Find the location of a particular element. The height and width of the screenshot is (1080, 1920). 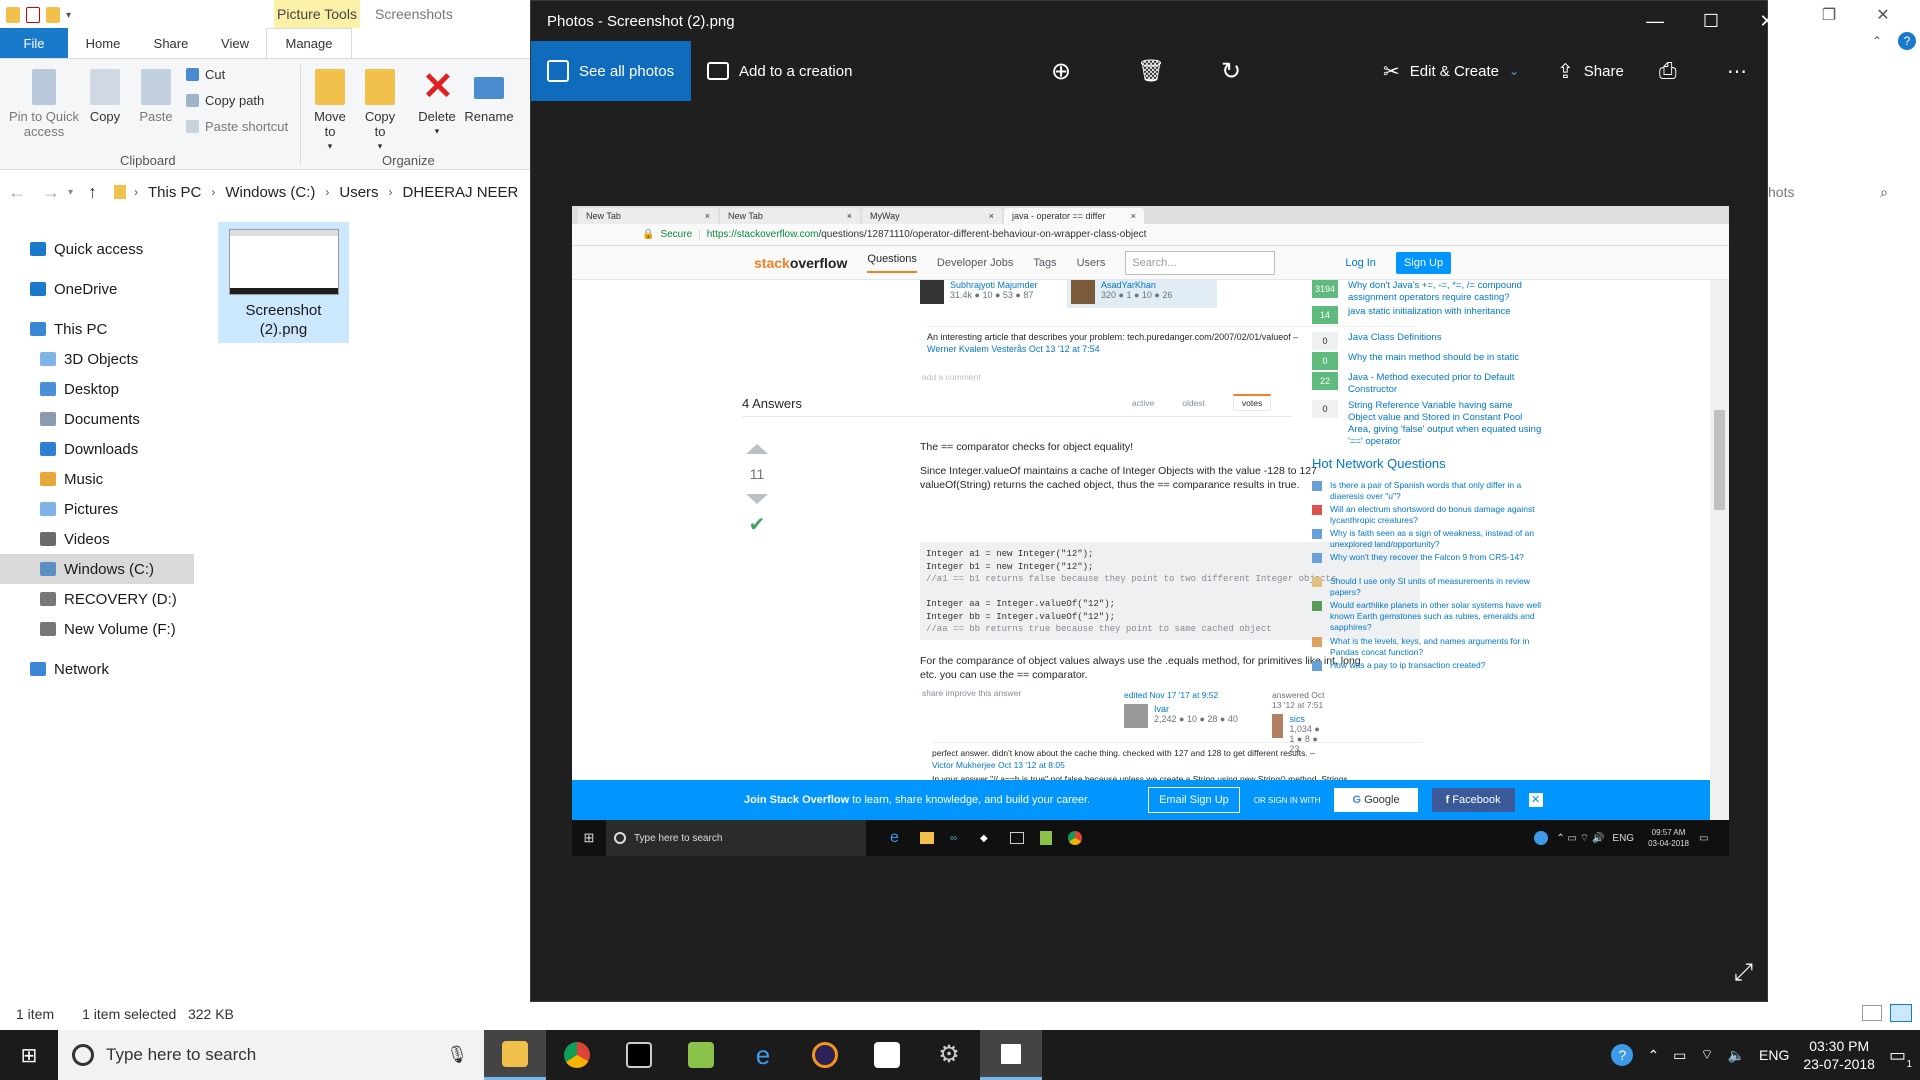

wifi-icon: ⌔ is located at coordinates (1706, 1055).